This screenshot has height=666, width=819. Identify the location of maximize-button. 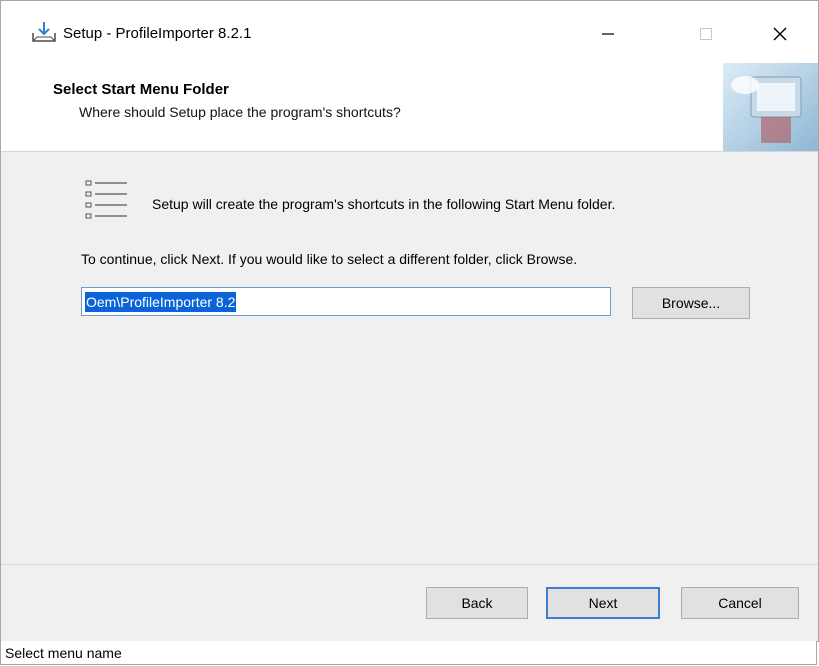
(706, 34).